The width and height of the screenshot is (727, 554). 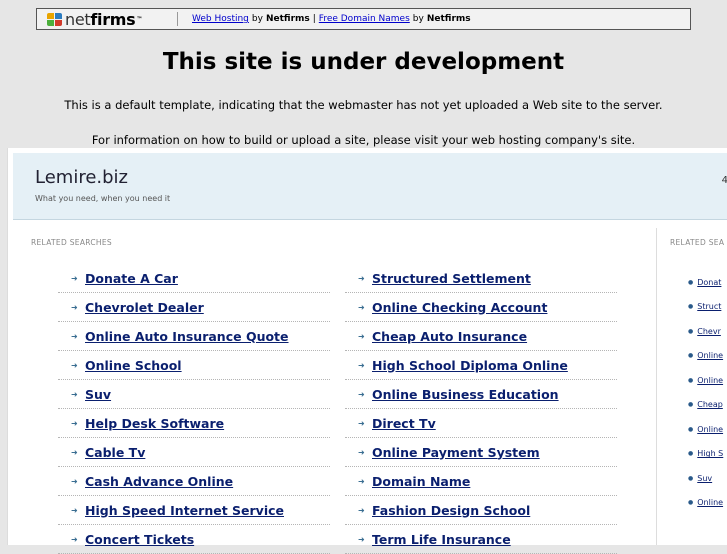 I want to click on sidebar-link: Struct, so click(x=709, y=306).